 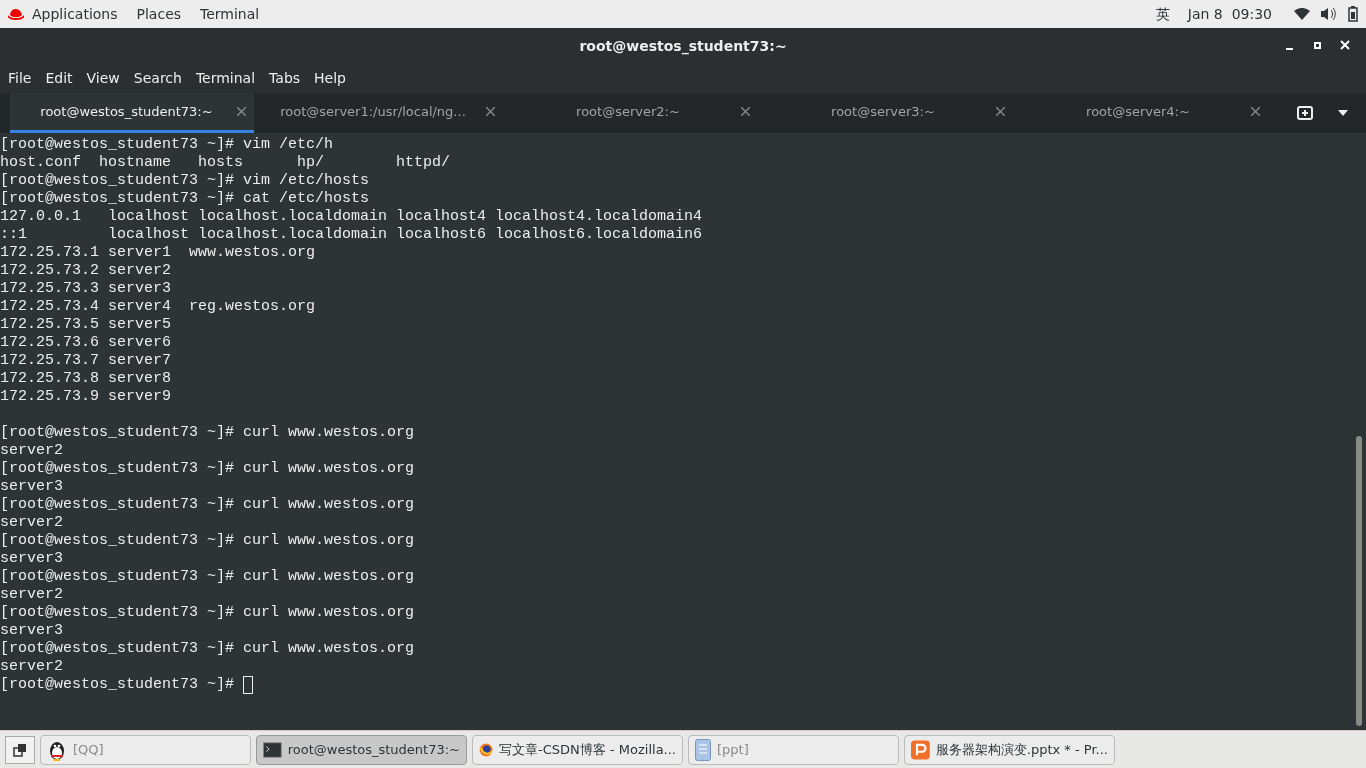 I want to click on terminal-line: 172.25.73.7 server7, so click(x=86, y=361).